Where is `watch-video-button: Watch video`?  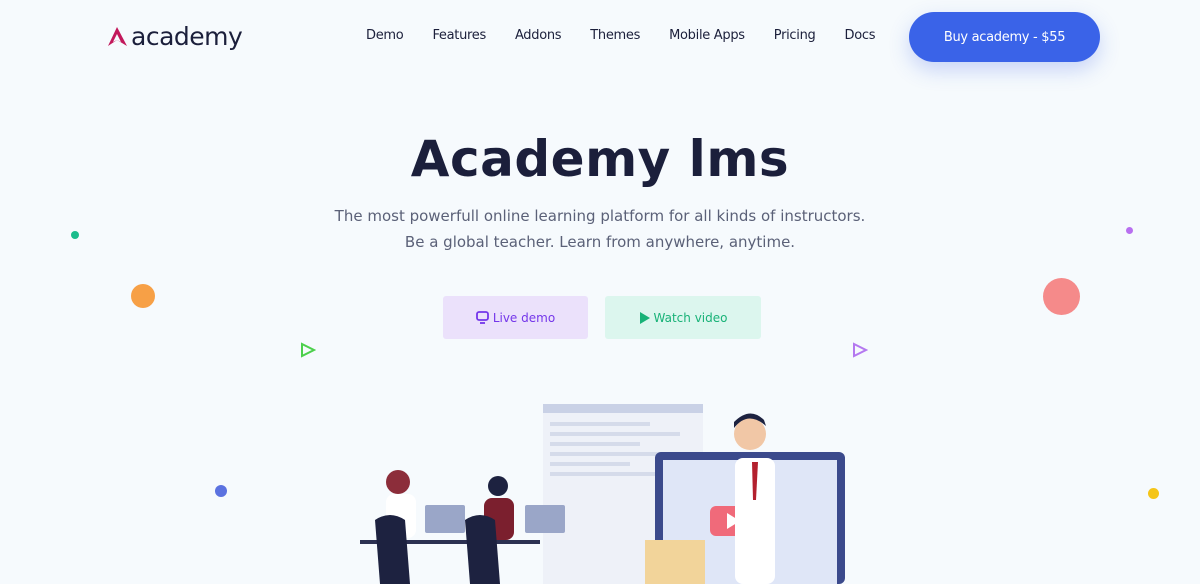 watch-video-button: Watch video is located at coordinates (683, 317).